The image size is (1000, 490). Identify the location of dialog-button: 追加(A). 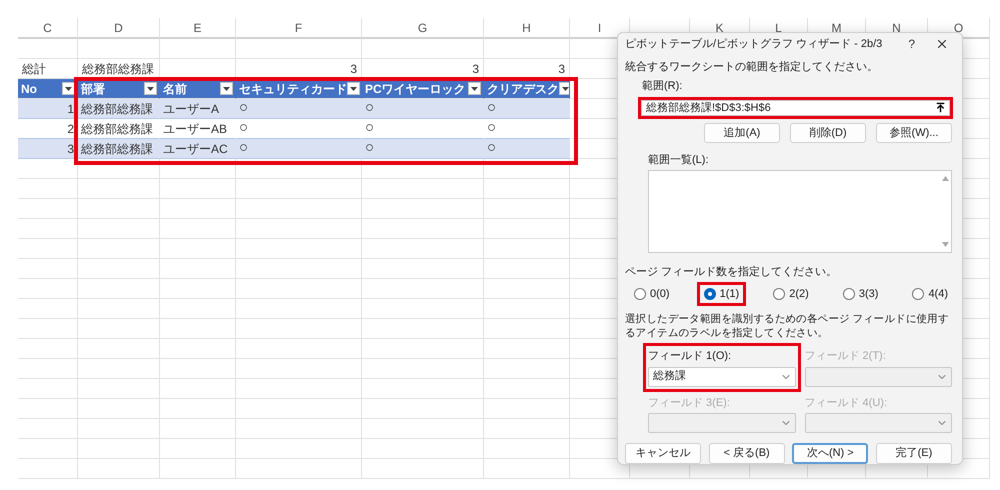
(742, 132).